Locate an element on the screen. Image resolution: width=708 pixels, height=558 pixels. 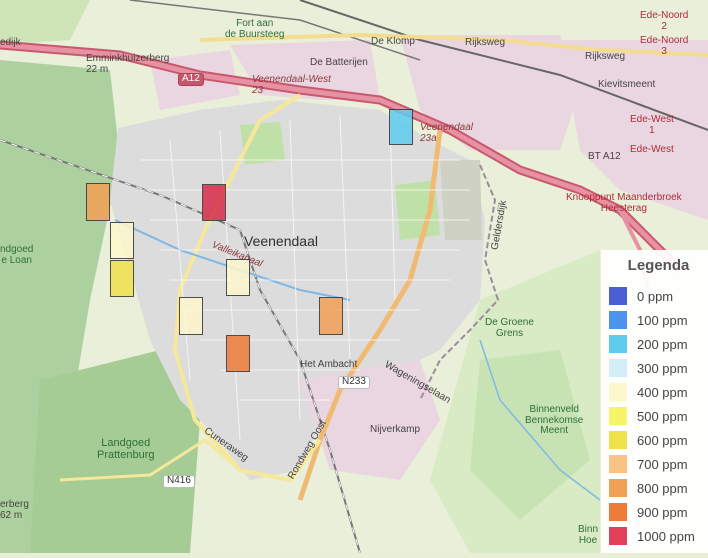
map-label: Kievitsmeent is located at coordinates (627, 84).